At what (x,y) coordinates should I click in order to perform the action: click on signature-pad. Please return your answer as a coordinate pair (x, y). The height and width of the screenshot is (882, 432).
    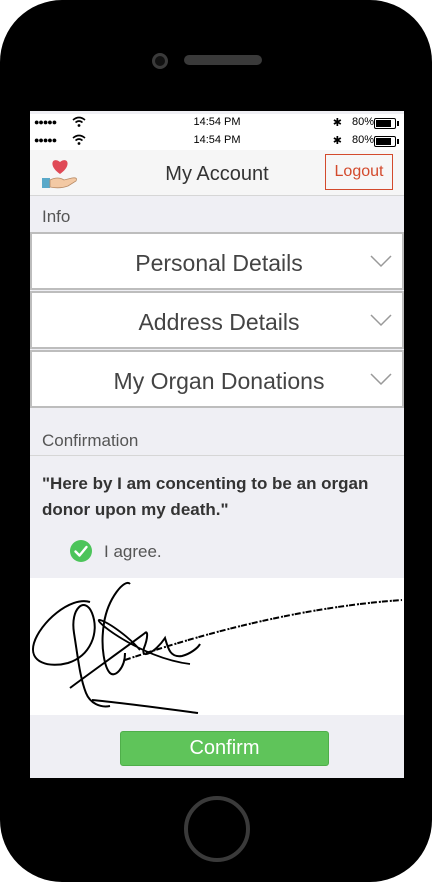
    Looking at the image, I should click on (217, 646).